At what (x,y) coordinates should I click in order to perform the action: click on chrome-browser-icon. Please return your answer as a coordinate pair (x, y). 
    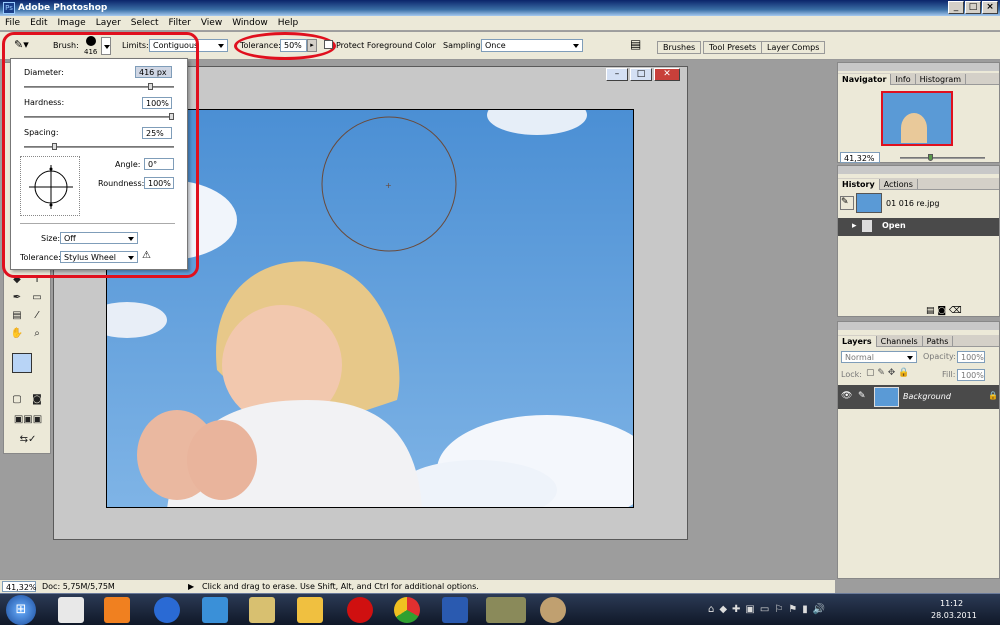
    Looking at the image, I should click on (407, 610).